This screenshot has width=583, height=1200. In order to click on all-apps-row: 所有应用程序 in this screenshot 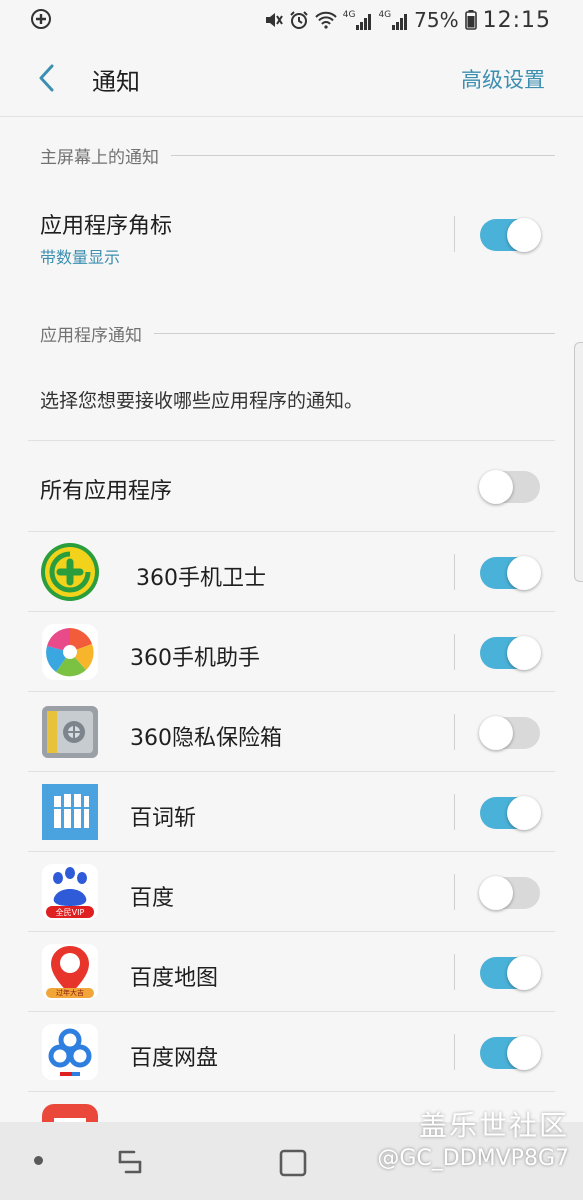, I will do `click(291, 485)`.